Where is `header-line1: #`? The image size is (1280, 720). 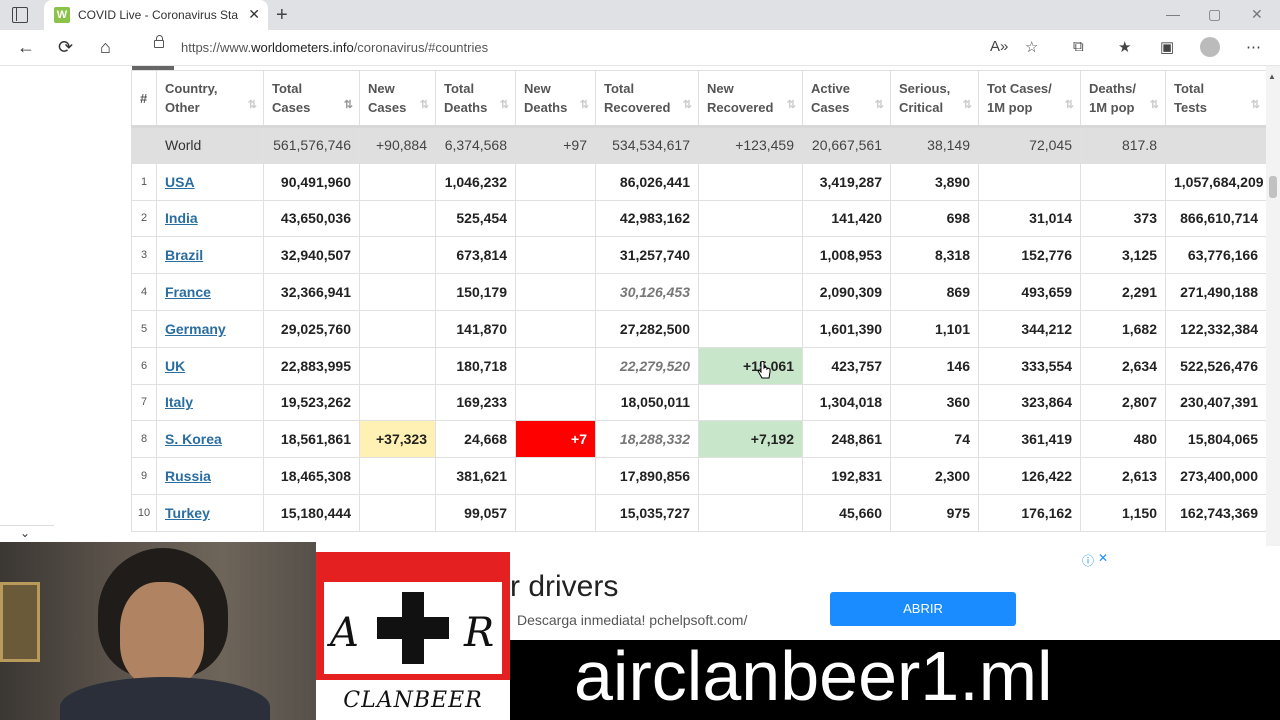
header-line1: # is located at coordinates (144, 98).